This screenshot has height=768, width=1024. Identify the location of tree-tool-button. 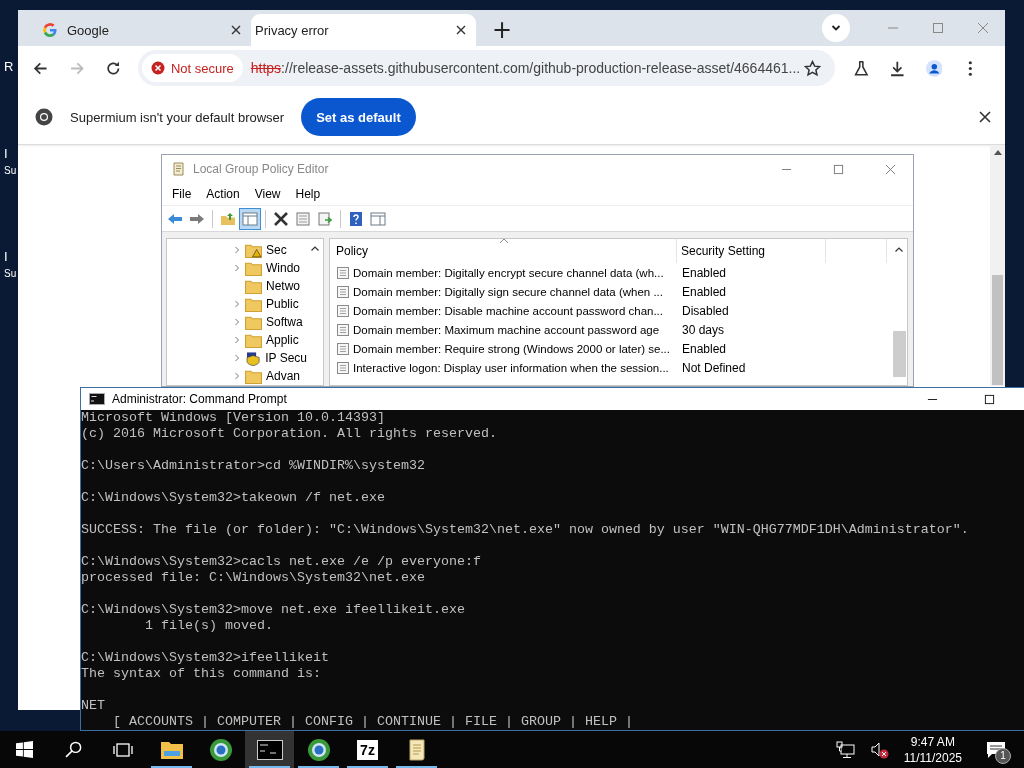
(250, 218).